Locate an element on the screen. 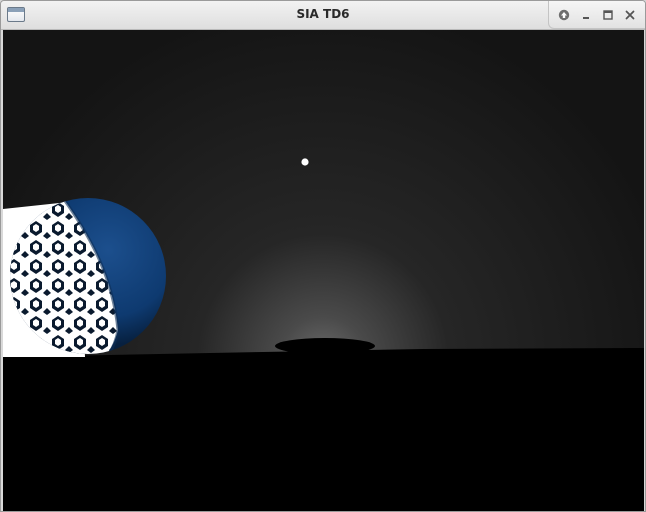 The image size is (646, 512). minimize-icon is located at coordinates (586, 18).